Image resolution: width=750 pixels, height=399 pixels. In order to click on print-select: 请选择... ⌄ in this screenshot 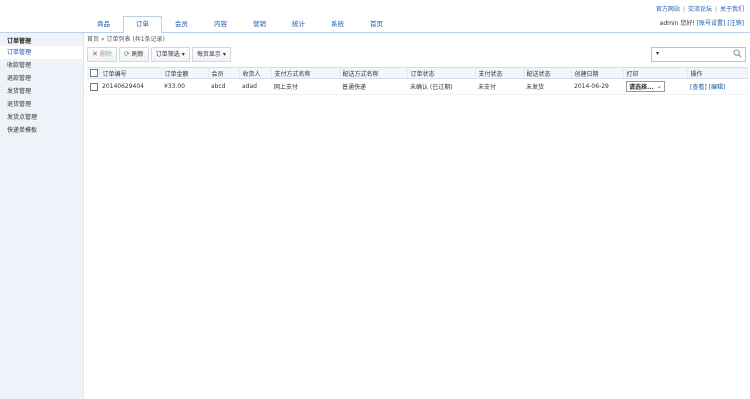, I will do `click(645, 86)`.